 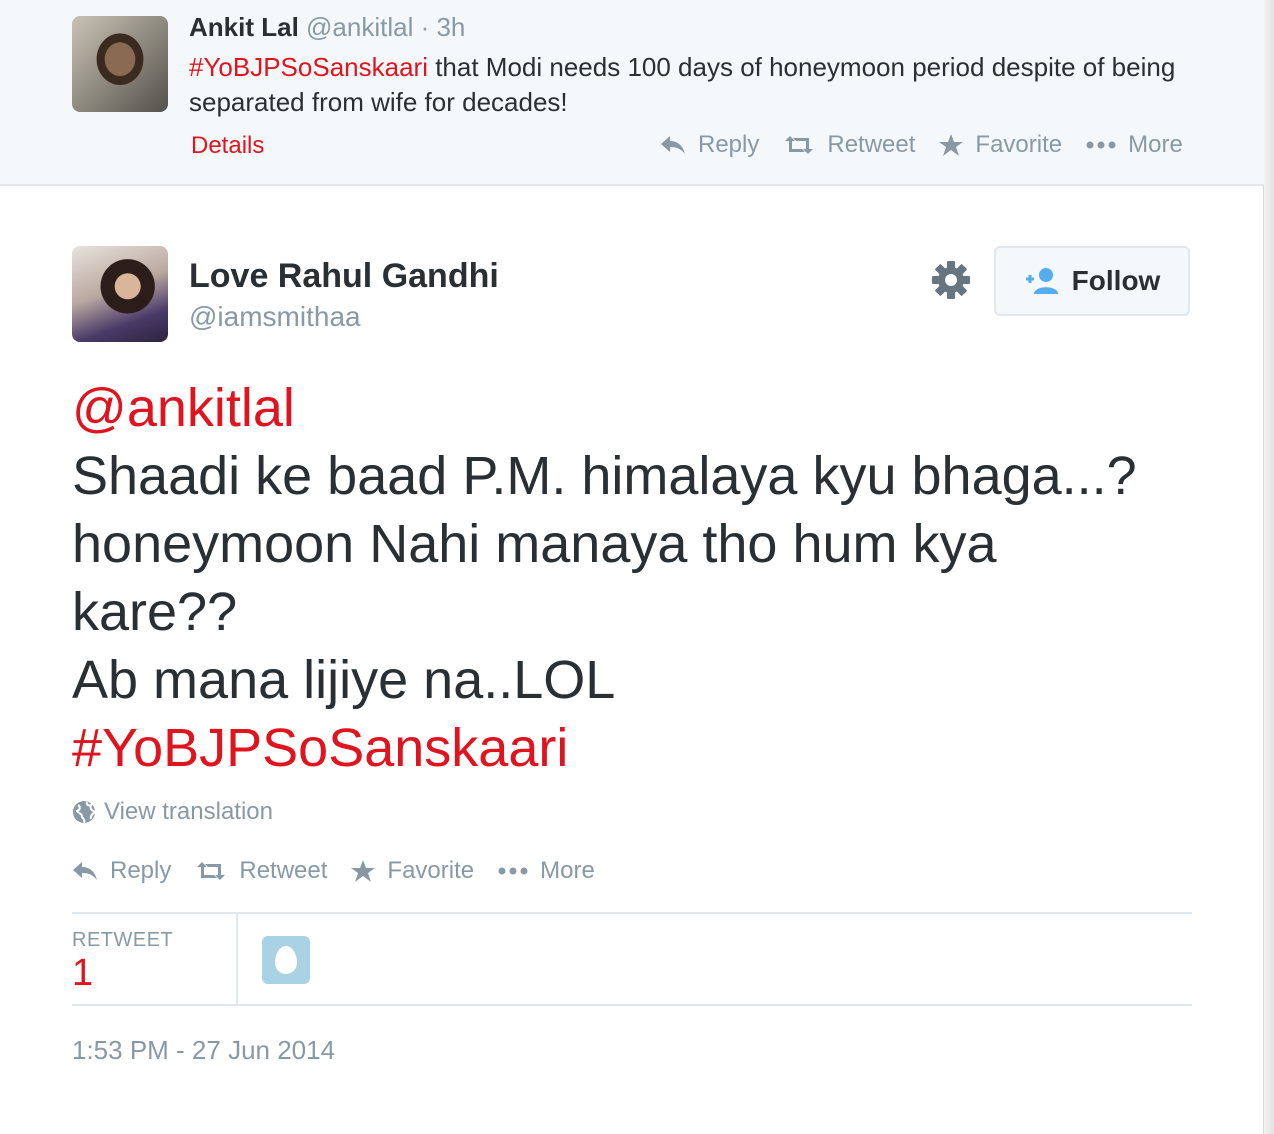 What do you see at coordinates (1116, 280) in the screenshot?
I see `follow-label: Follow` at bounding box center [1116, 280].